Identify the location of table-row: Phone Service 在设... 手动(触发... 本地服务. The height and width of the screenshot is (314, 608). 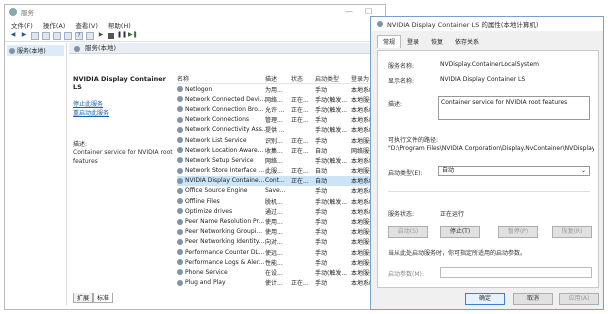
(281, 272).